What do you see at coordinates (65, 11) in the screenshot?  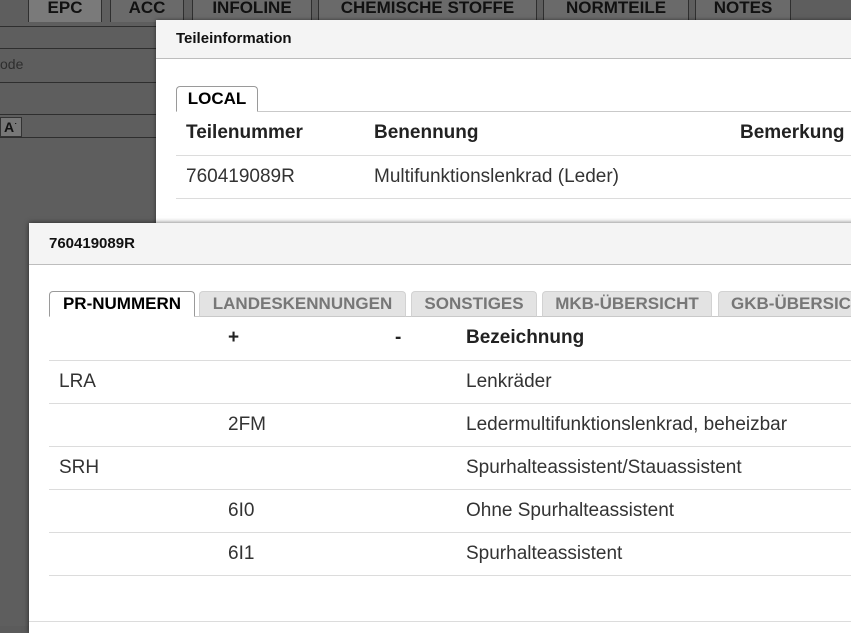 I see `bg-tab-epc: EPC` at bounding box center [65, 11].